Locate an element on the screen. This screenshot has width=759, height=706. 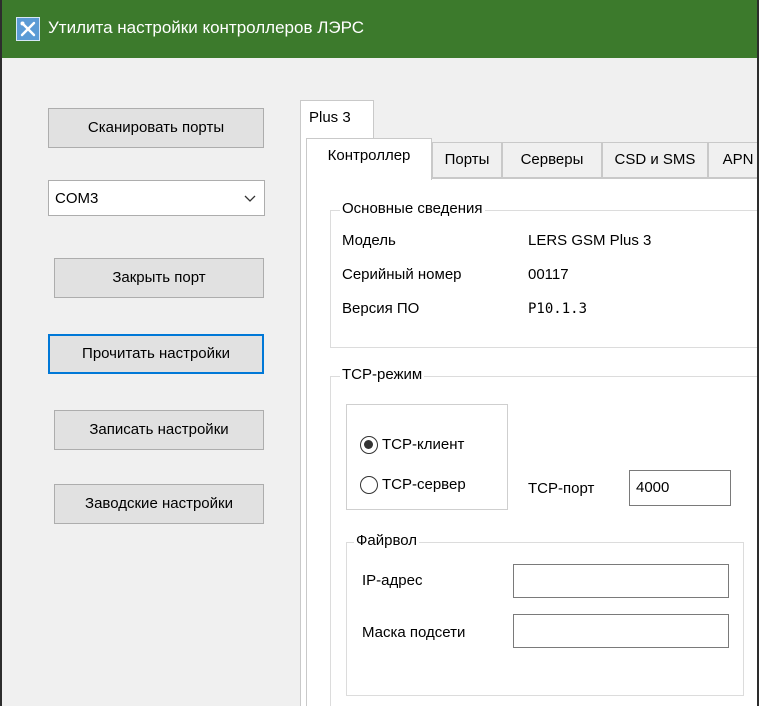
tab-servers: Серверы is located at coordinates (552, 160).